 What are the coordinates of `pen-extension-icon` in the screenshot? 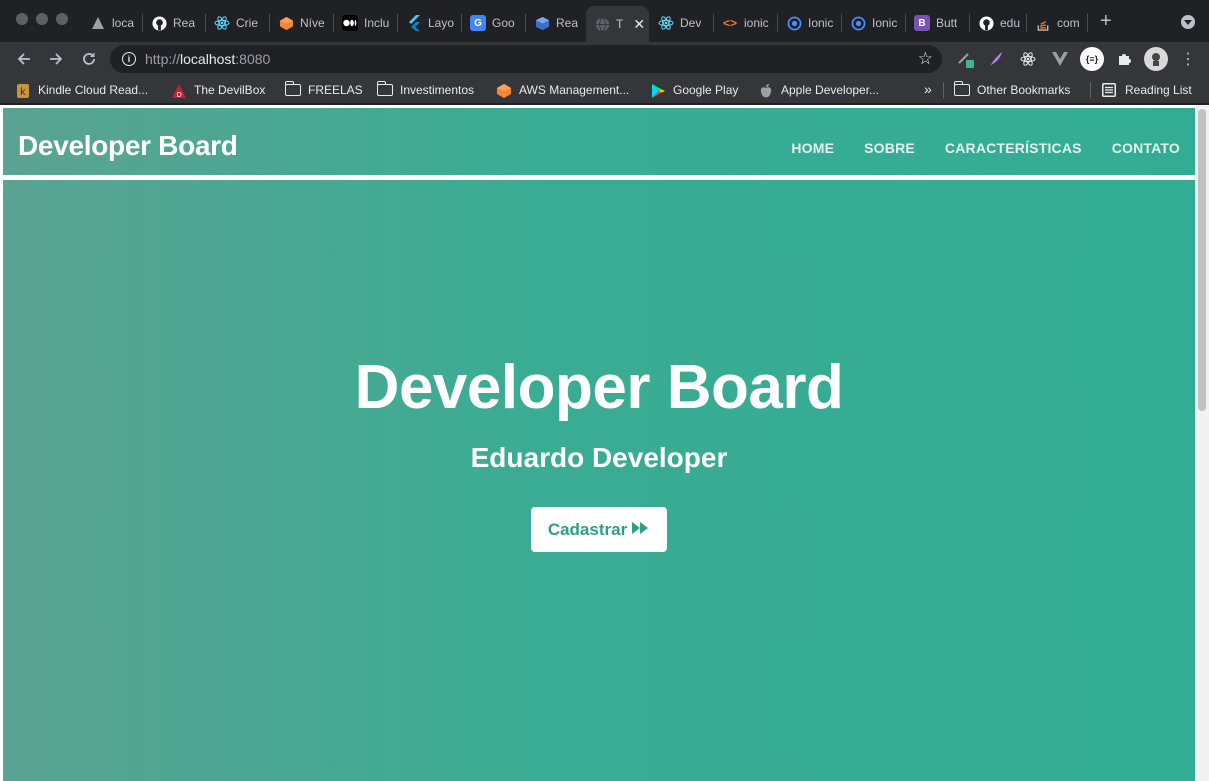 It's located at (965, 59).